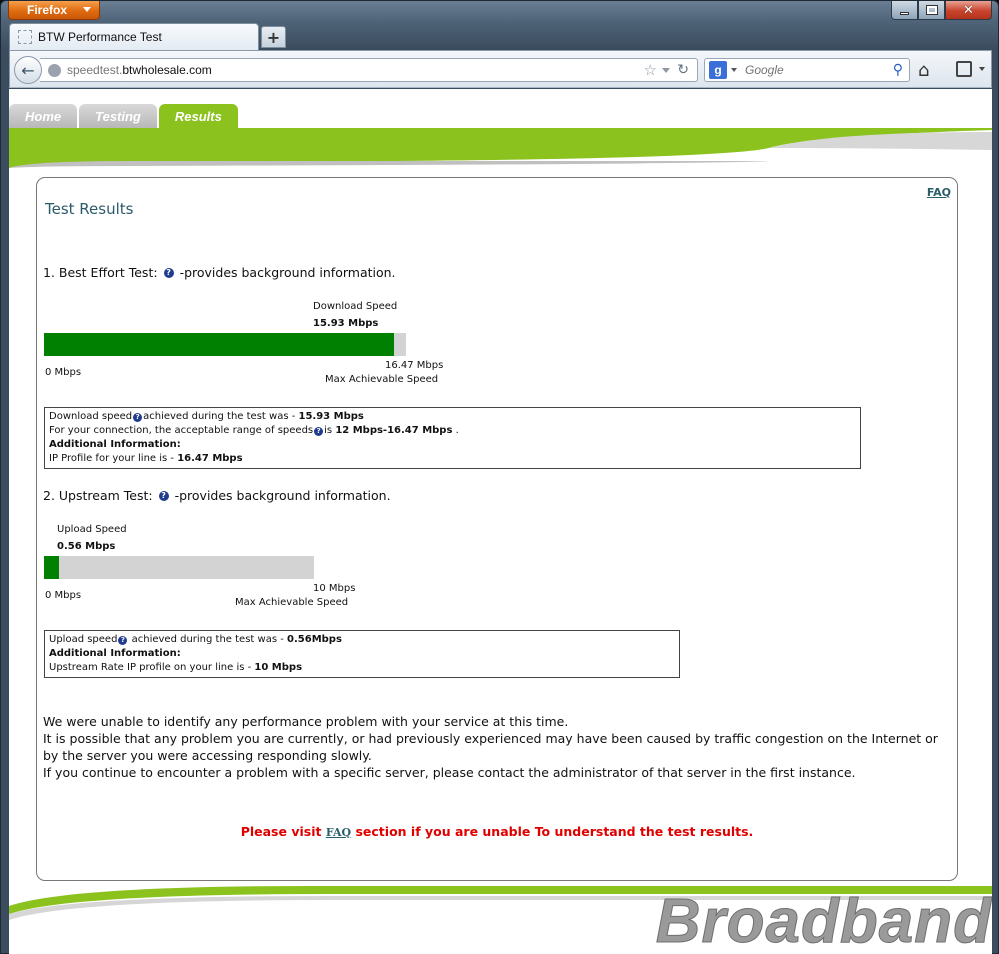 Image resolution: width=999 pixels, height=954 pixels. What do you see at coordinates (331, 416) in the screenshot?
I see `download-achieved-value: 15.93 Mbps` at bounding box center [331, 416].